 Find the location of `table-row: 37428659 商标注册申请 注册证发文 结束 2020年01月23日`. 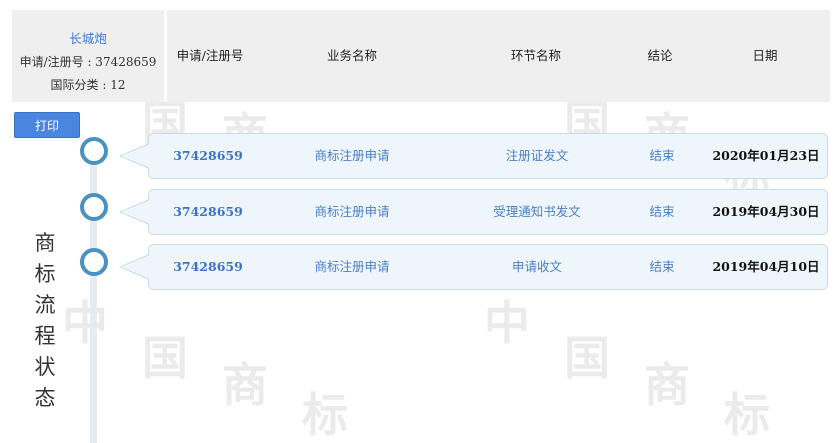

table-row: 37428659 商标注册申请 注册证发文 结束 2020年01月23日 is located at coordinates (473, 156).